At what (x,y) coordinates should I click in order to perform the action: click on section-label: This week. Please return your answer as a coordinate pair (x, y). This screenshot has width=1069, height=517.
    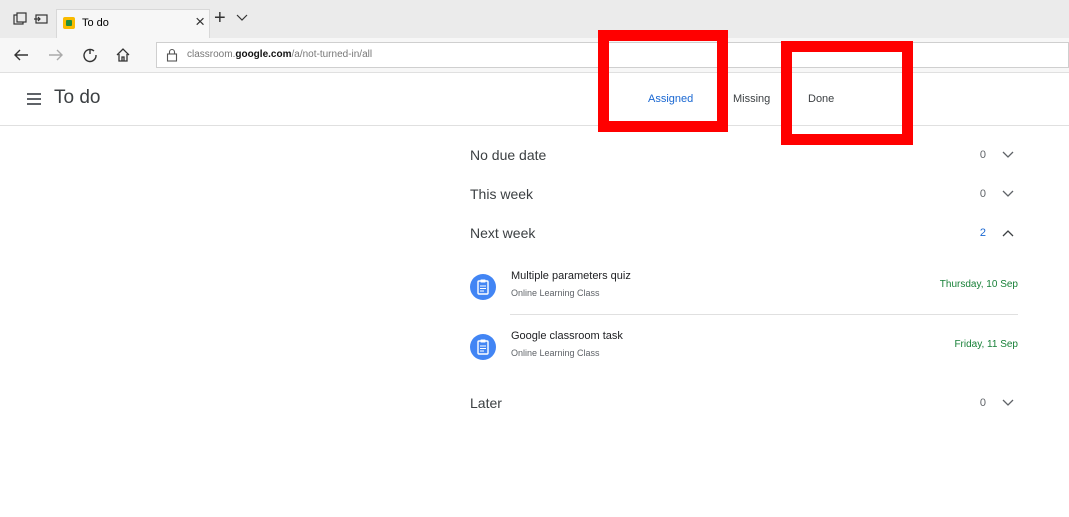
    Looking at the image, I should click on (502, 194).